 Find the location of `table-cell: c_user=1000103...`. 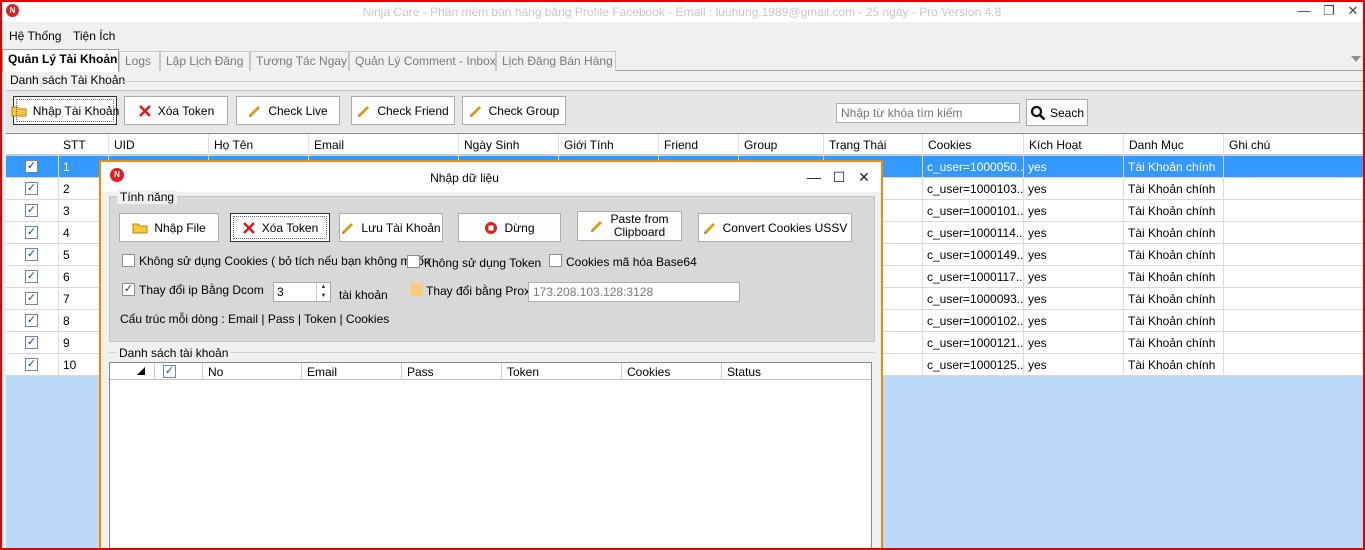

table-cell: c_user=1000103... is located at coordinates (972, 189).